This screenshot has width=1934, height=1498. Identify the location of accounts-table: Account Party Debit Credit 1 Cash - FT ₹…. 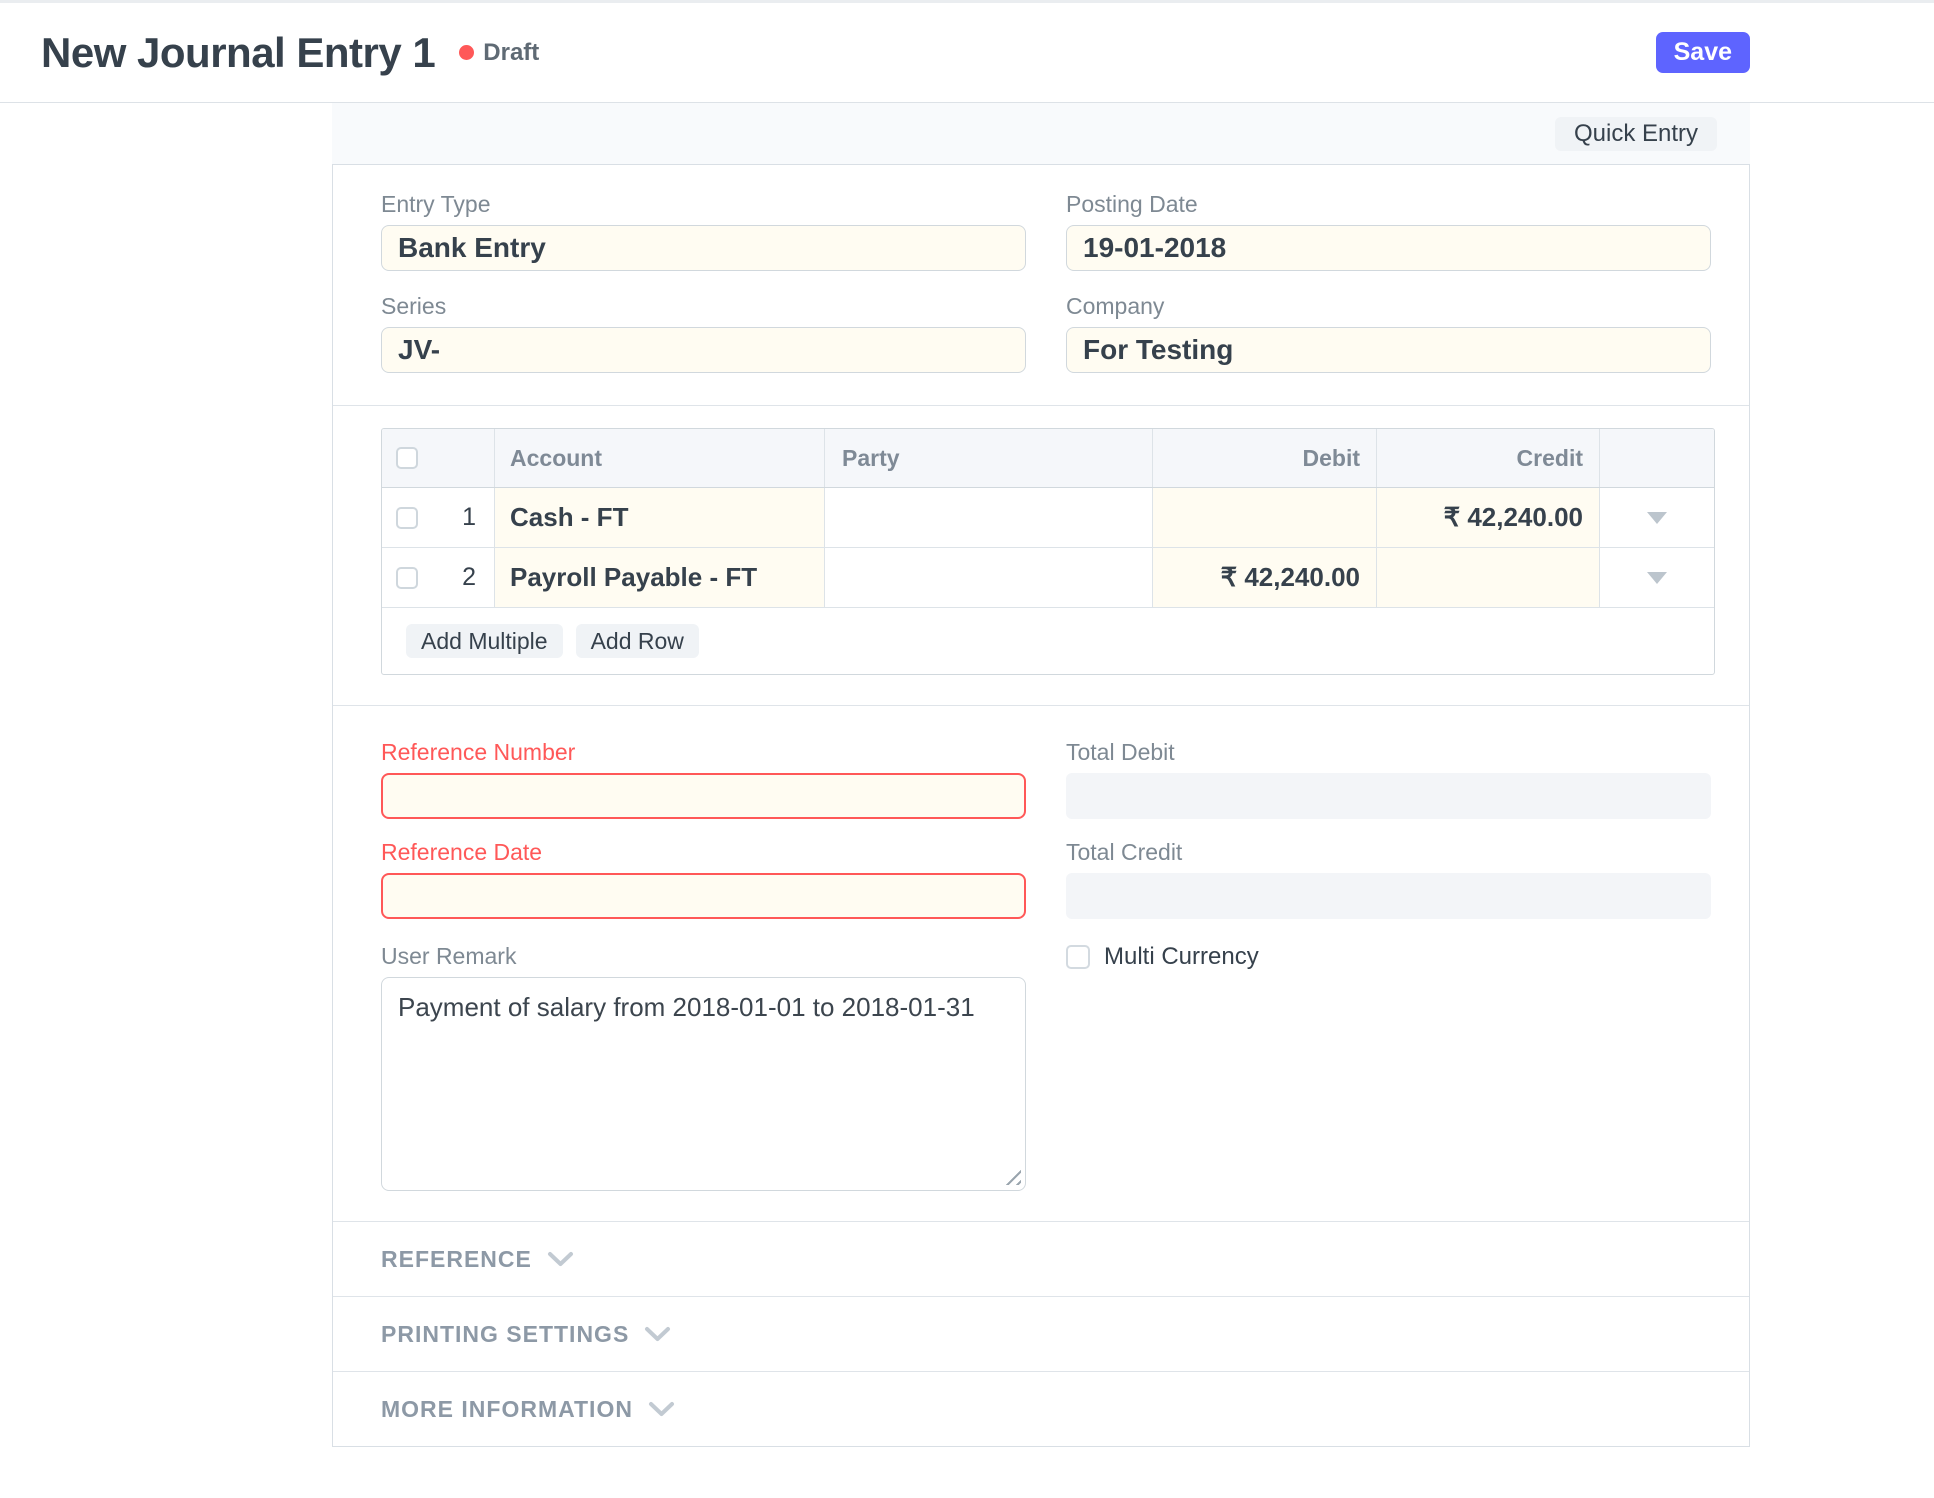
(1048, 551).